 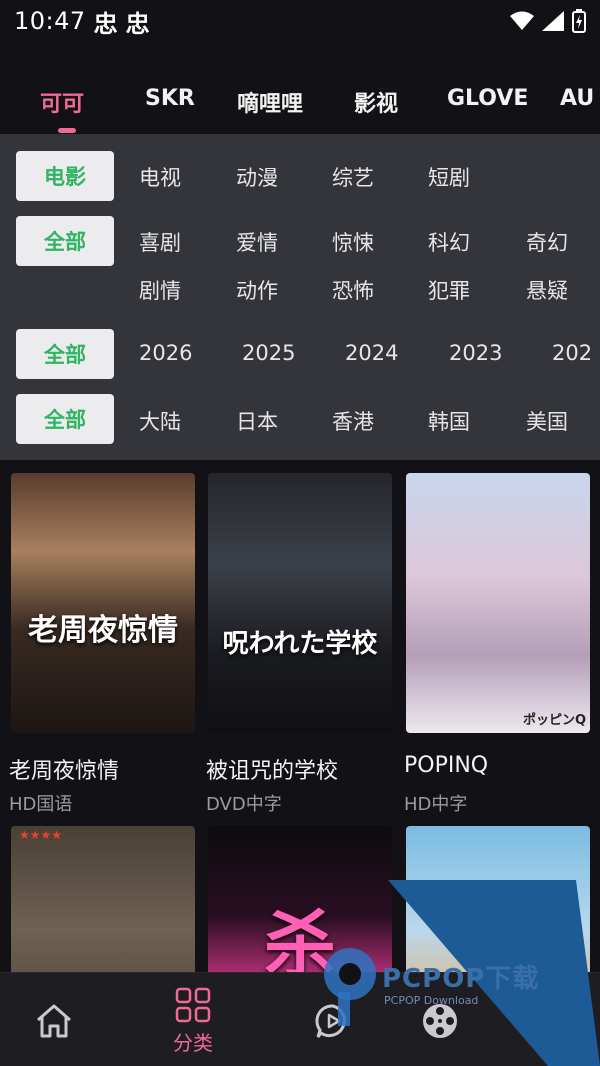 I want to click on filter-genre-option: 悬疑, so click(x=547, y=290).